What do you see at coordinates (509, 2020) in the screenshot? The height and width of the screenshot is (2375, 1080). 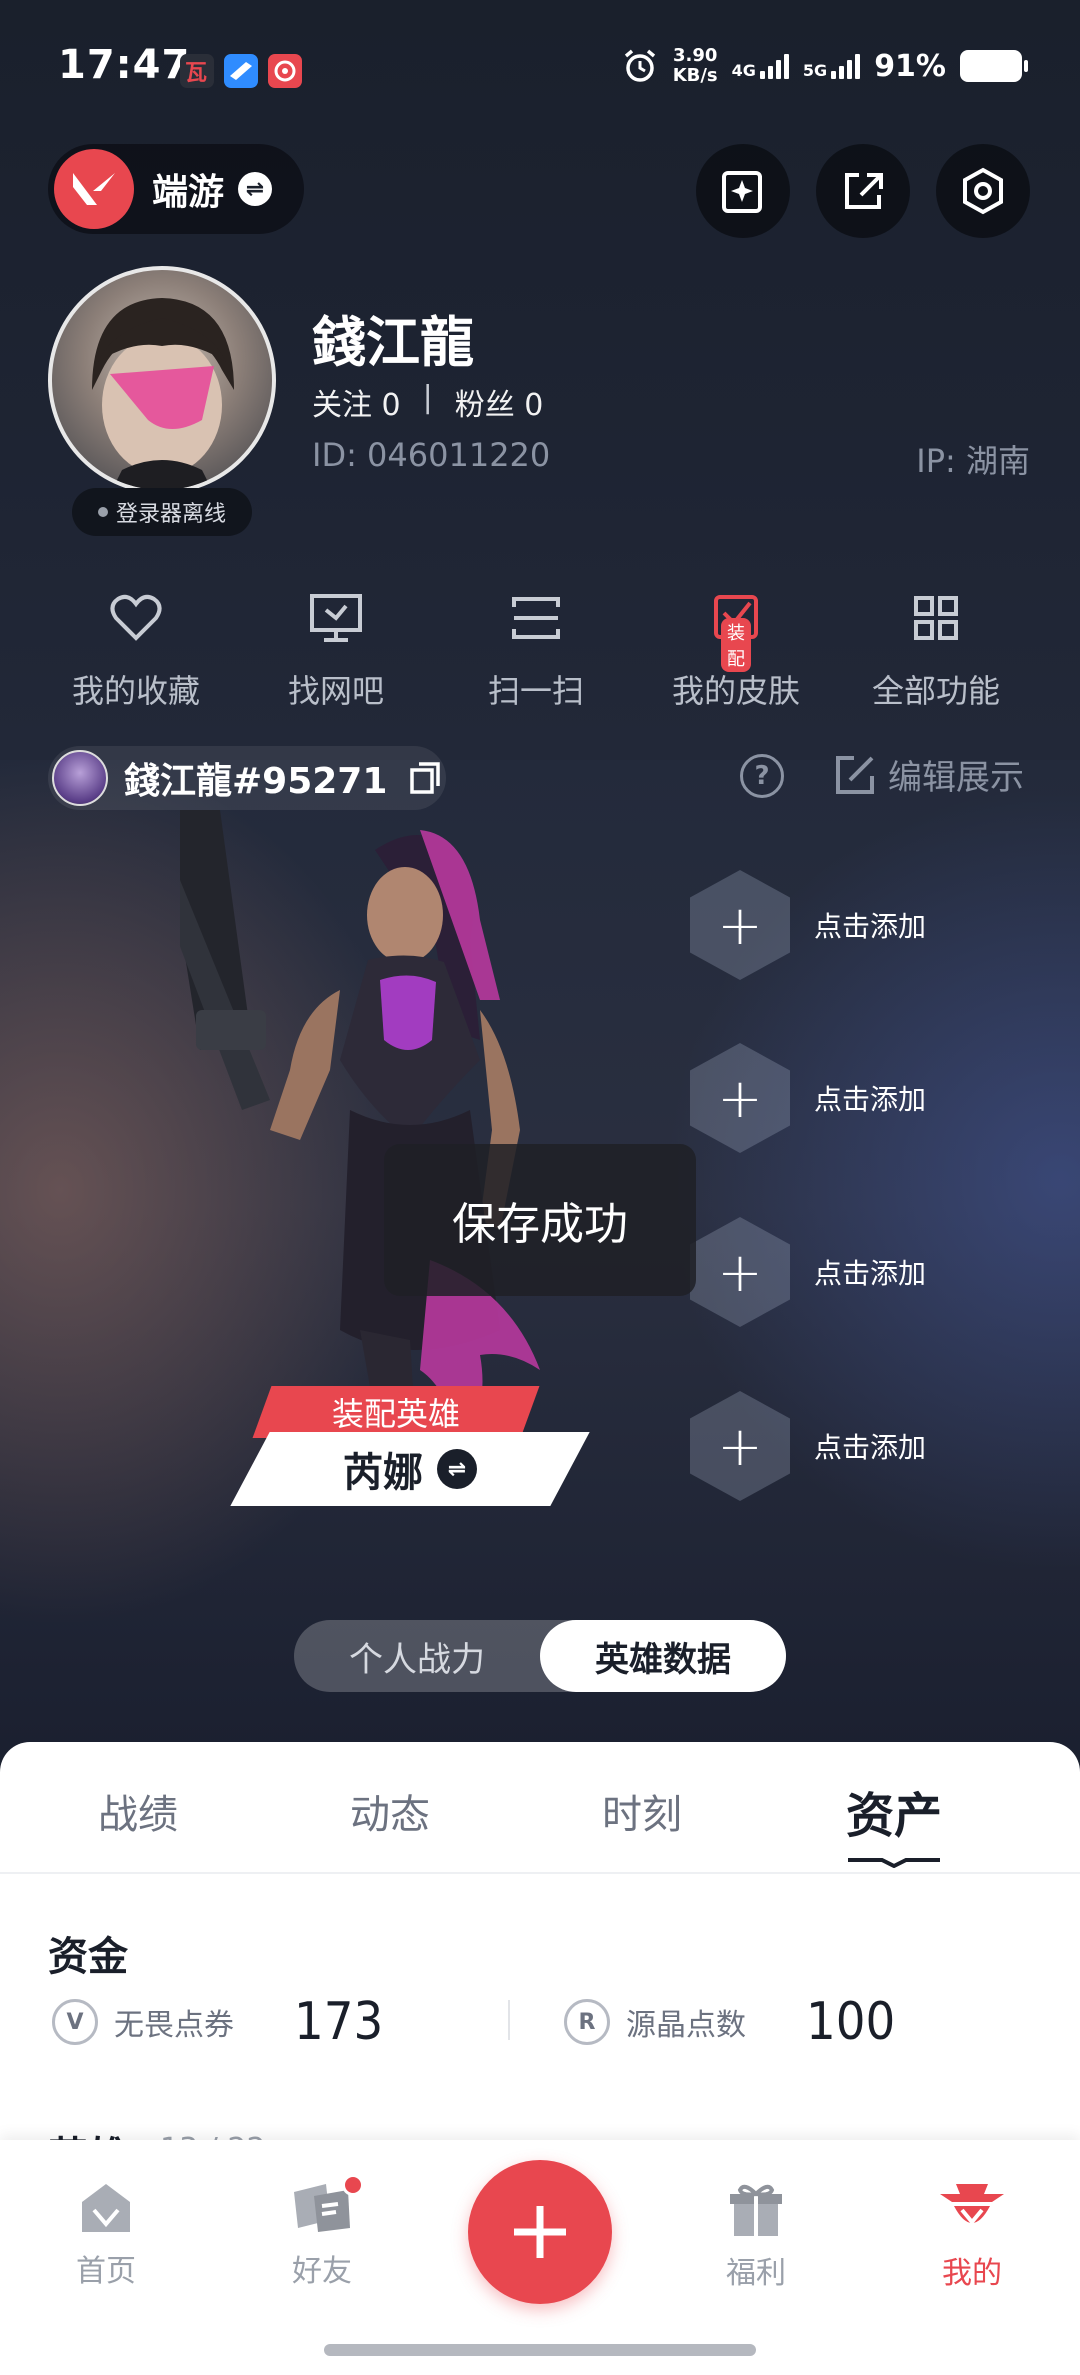 I see `funds-divider` at bounding box center [509, 2020].